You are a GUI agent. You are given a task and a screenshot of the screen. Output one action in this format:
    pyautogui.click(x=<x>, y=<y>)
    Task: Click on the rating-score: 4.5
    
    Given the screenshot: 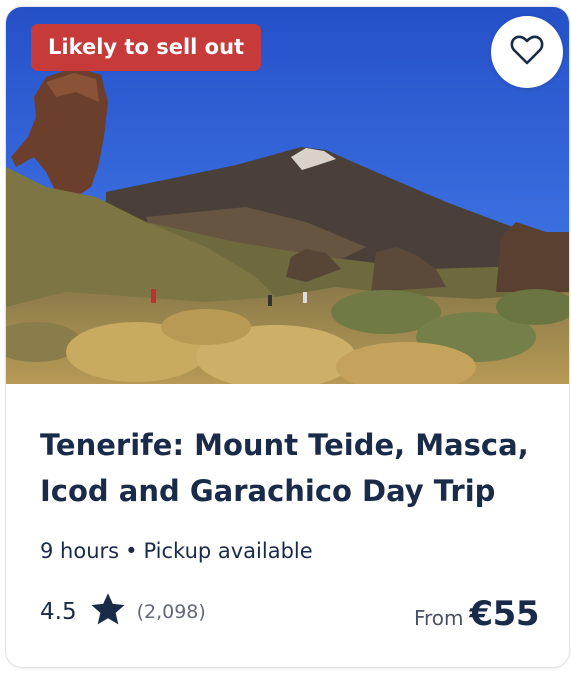 What is the action you would take?
    pyautogui.click(x=58, y=612)
    